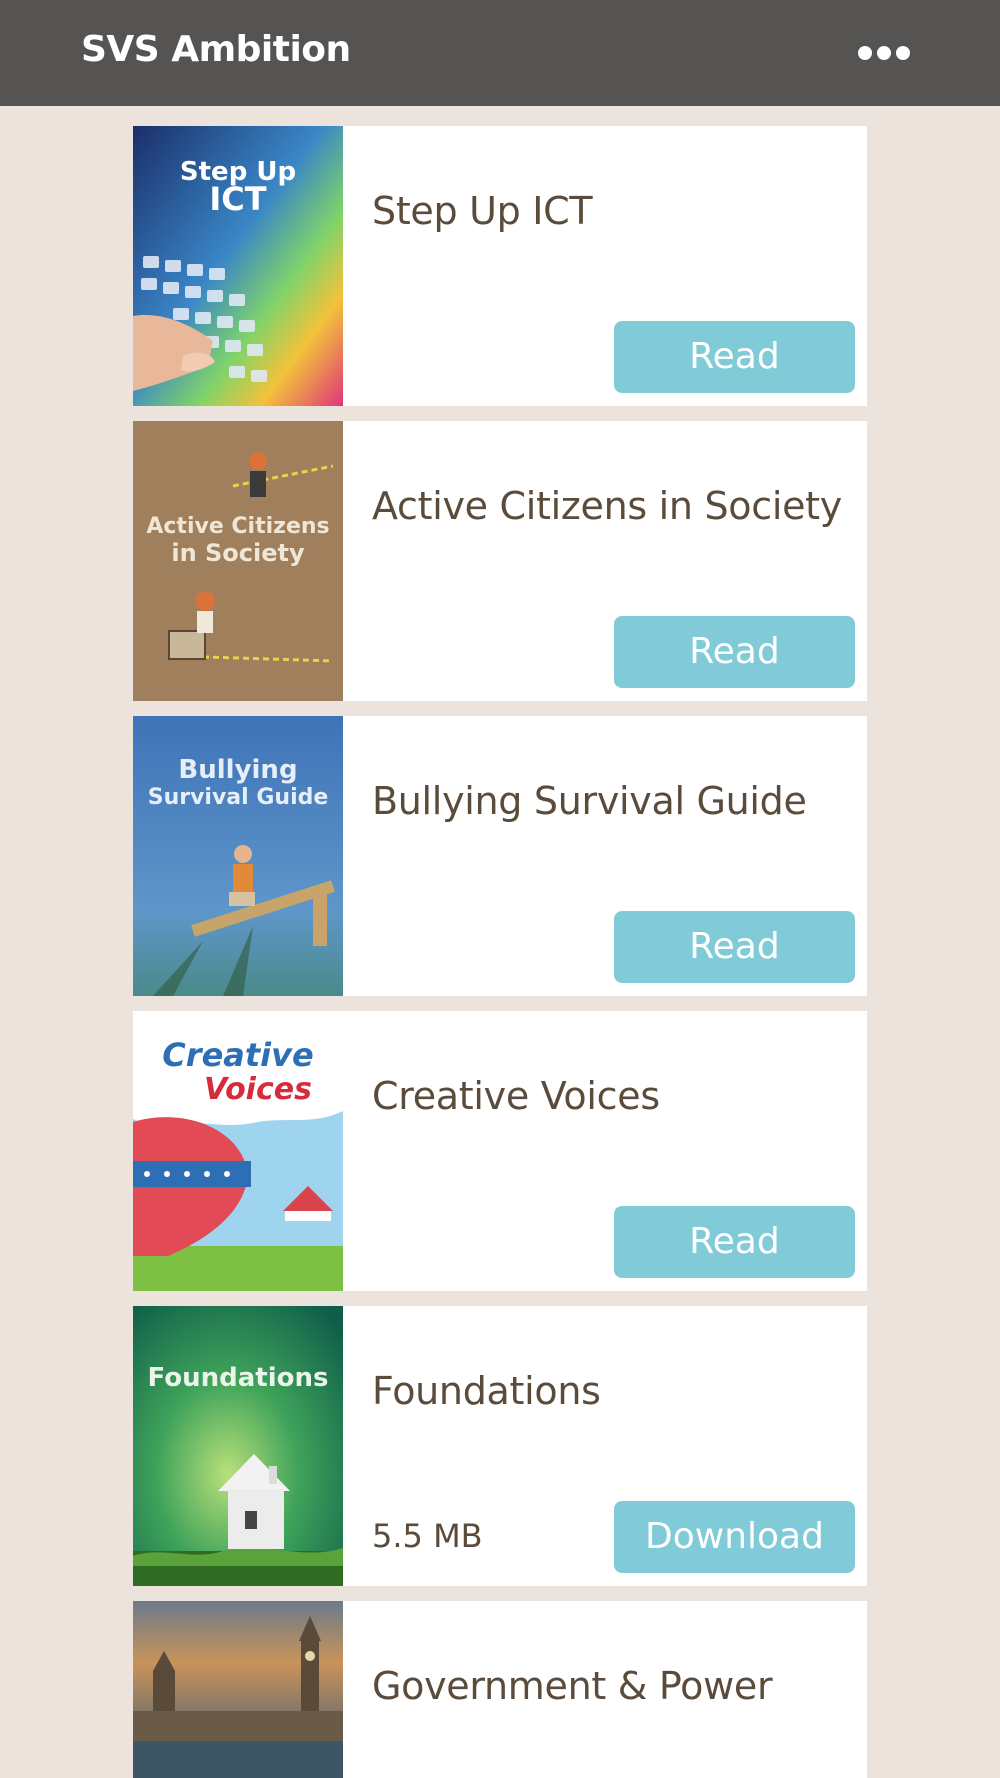 The width and height of the screenshot is (1000, 1778). What do you see at coordinates (500, 53) in the screenshot?
I see `app-header: SVS Ambition` at bounding box center [500, 53].